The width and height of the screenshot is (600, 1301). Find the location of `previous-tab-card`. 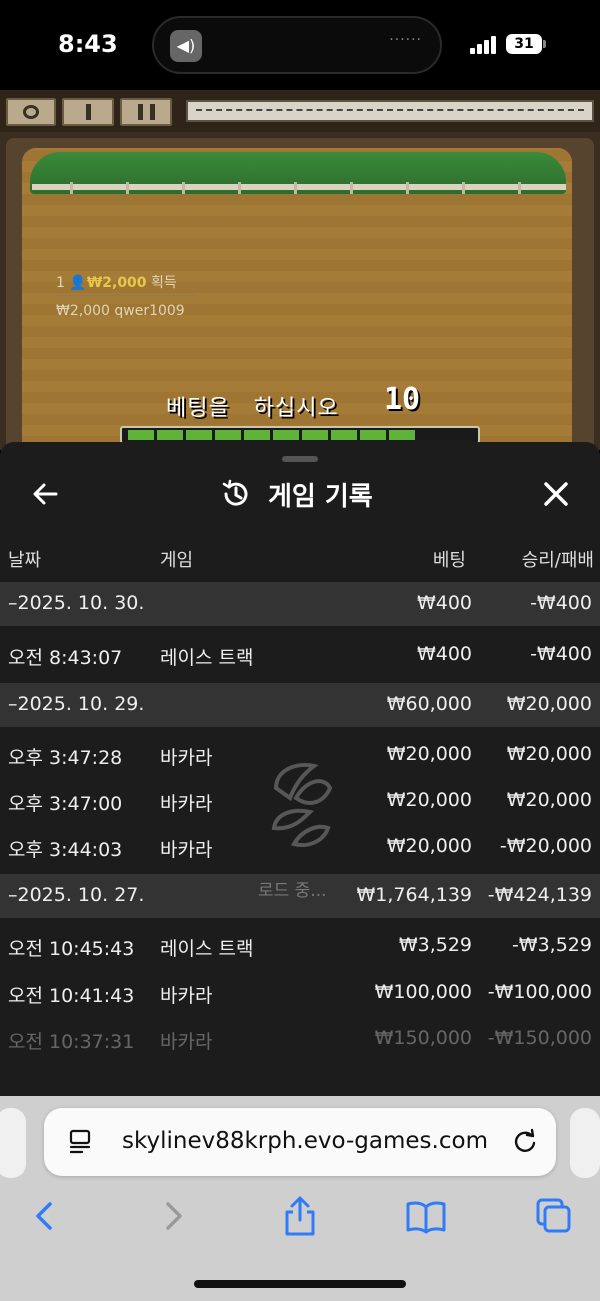

previous-tab-card is located at coordinates (13, 1143).